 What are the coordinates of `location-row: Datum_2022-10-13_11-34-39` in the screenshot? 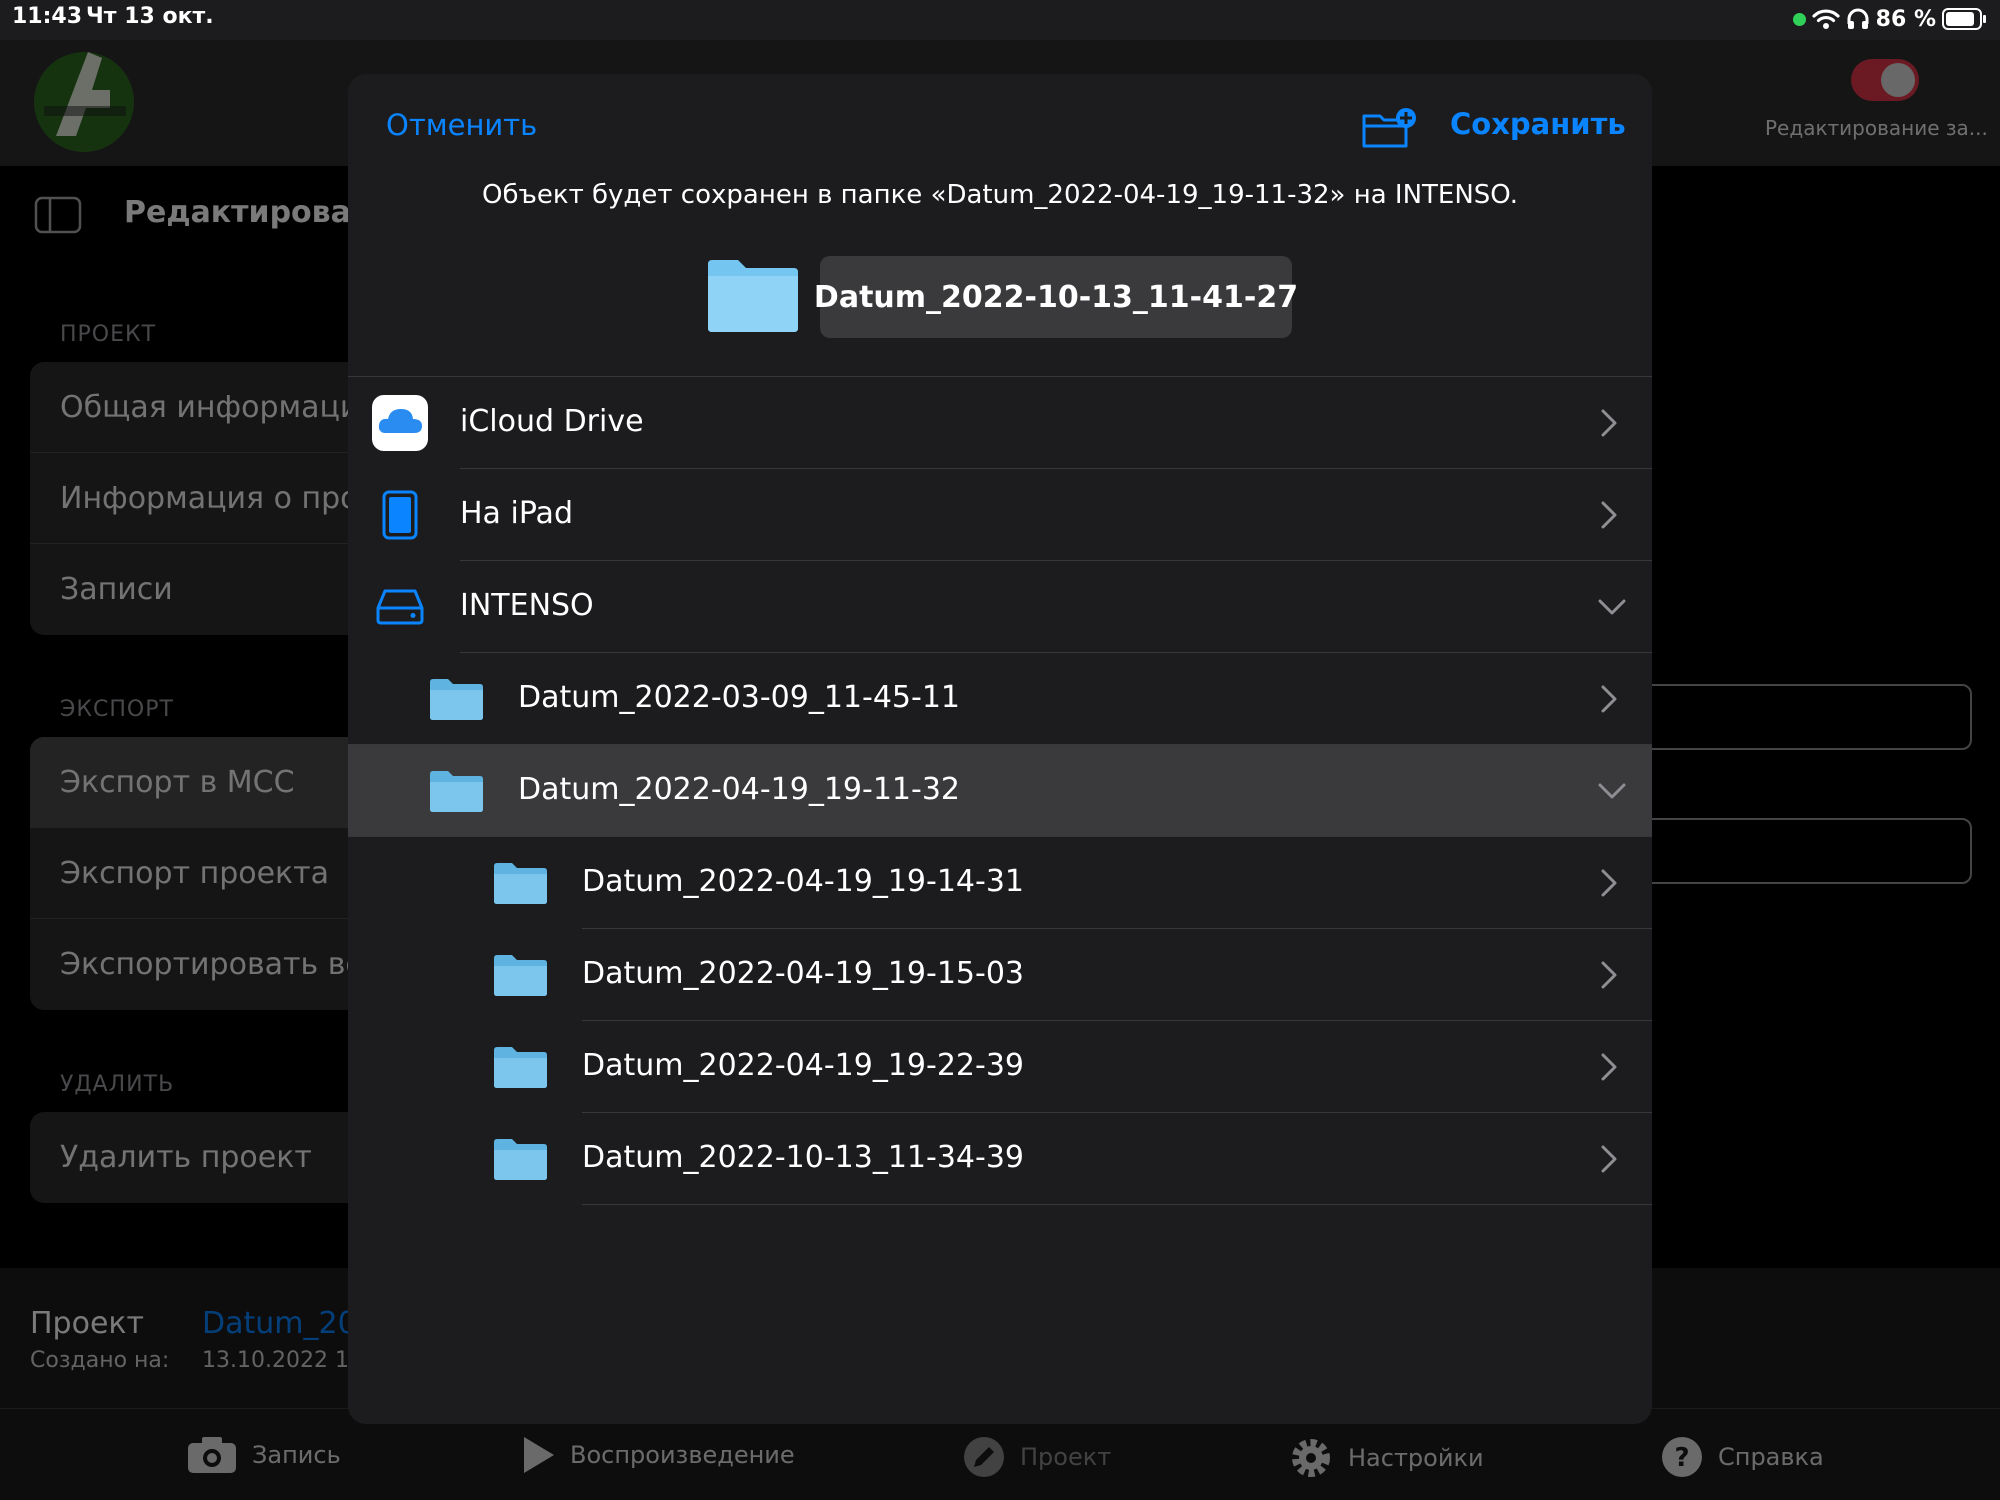 It's located at (1000, 1159).